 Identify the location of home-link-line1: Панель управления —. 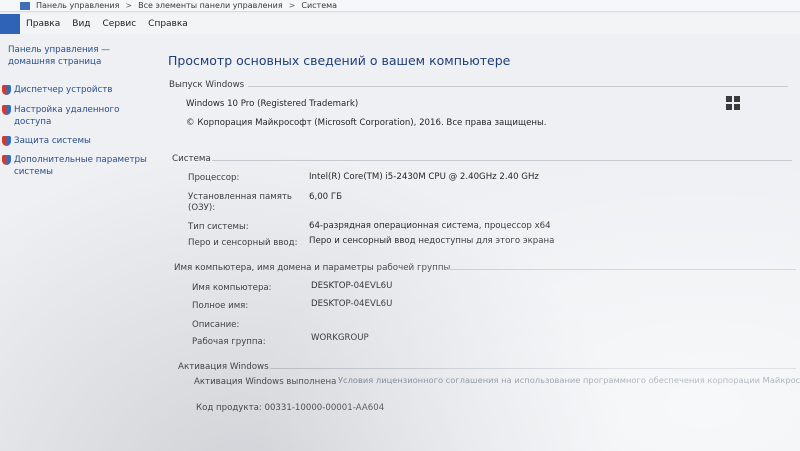
(59, 50).